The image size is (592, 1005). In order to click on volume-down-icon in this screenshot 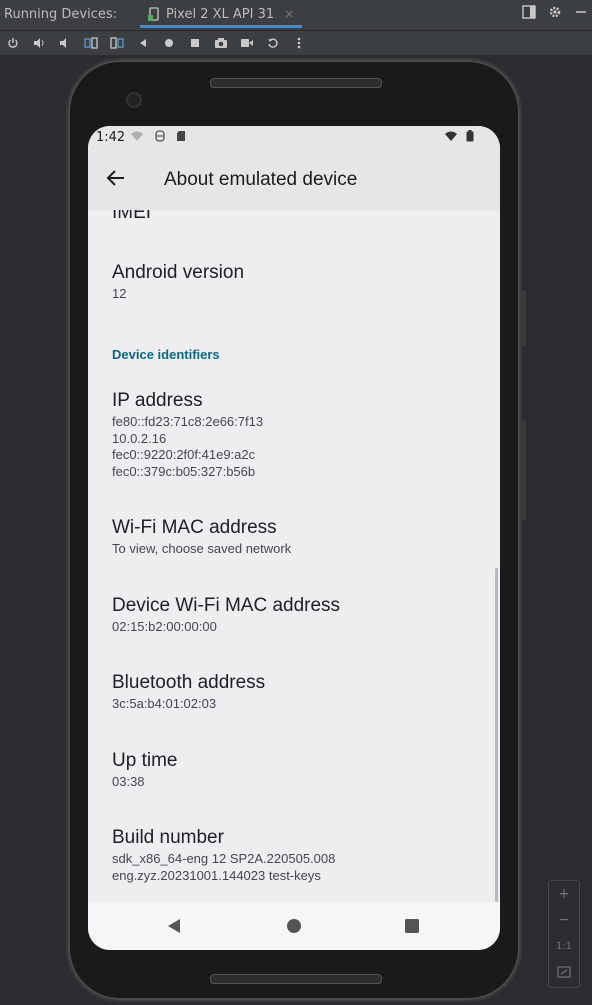, I will do `click(65, 43)`.